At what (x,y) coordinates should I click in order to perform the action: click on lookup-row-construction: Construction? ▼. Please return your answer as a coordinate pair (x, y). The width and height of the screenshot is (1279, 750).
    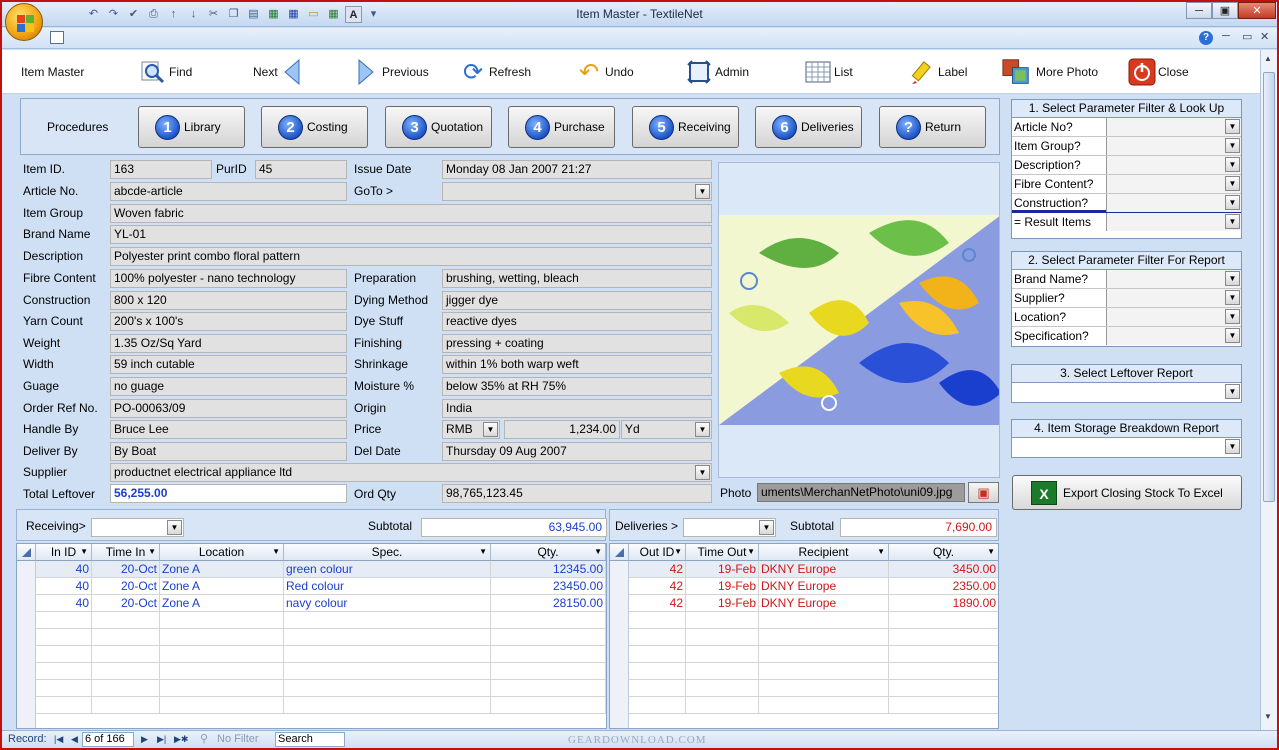
    Looking at the image, I should click on (1126, 203).